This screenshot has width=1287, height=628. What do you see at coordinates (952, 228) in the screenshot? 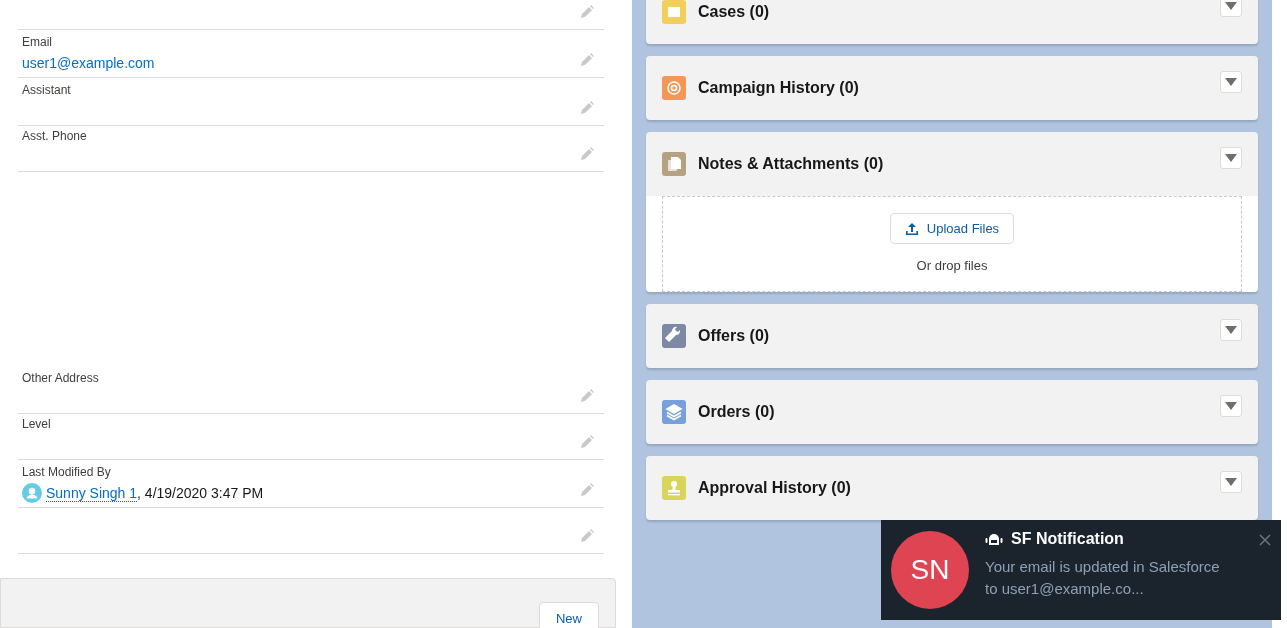
I see `upload-files-button: Upload Files` at bounding box center [952, 228].